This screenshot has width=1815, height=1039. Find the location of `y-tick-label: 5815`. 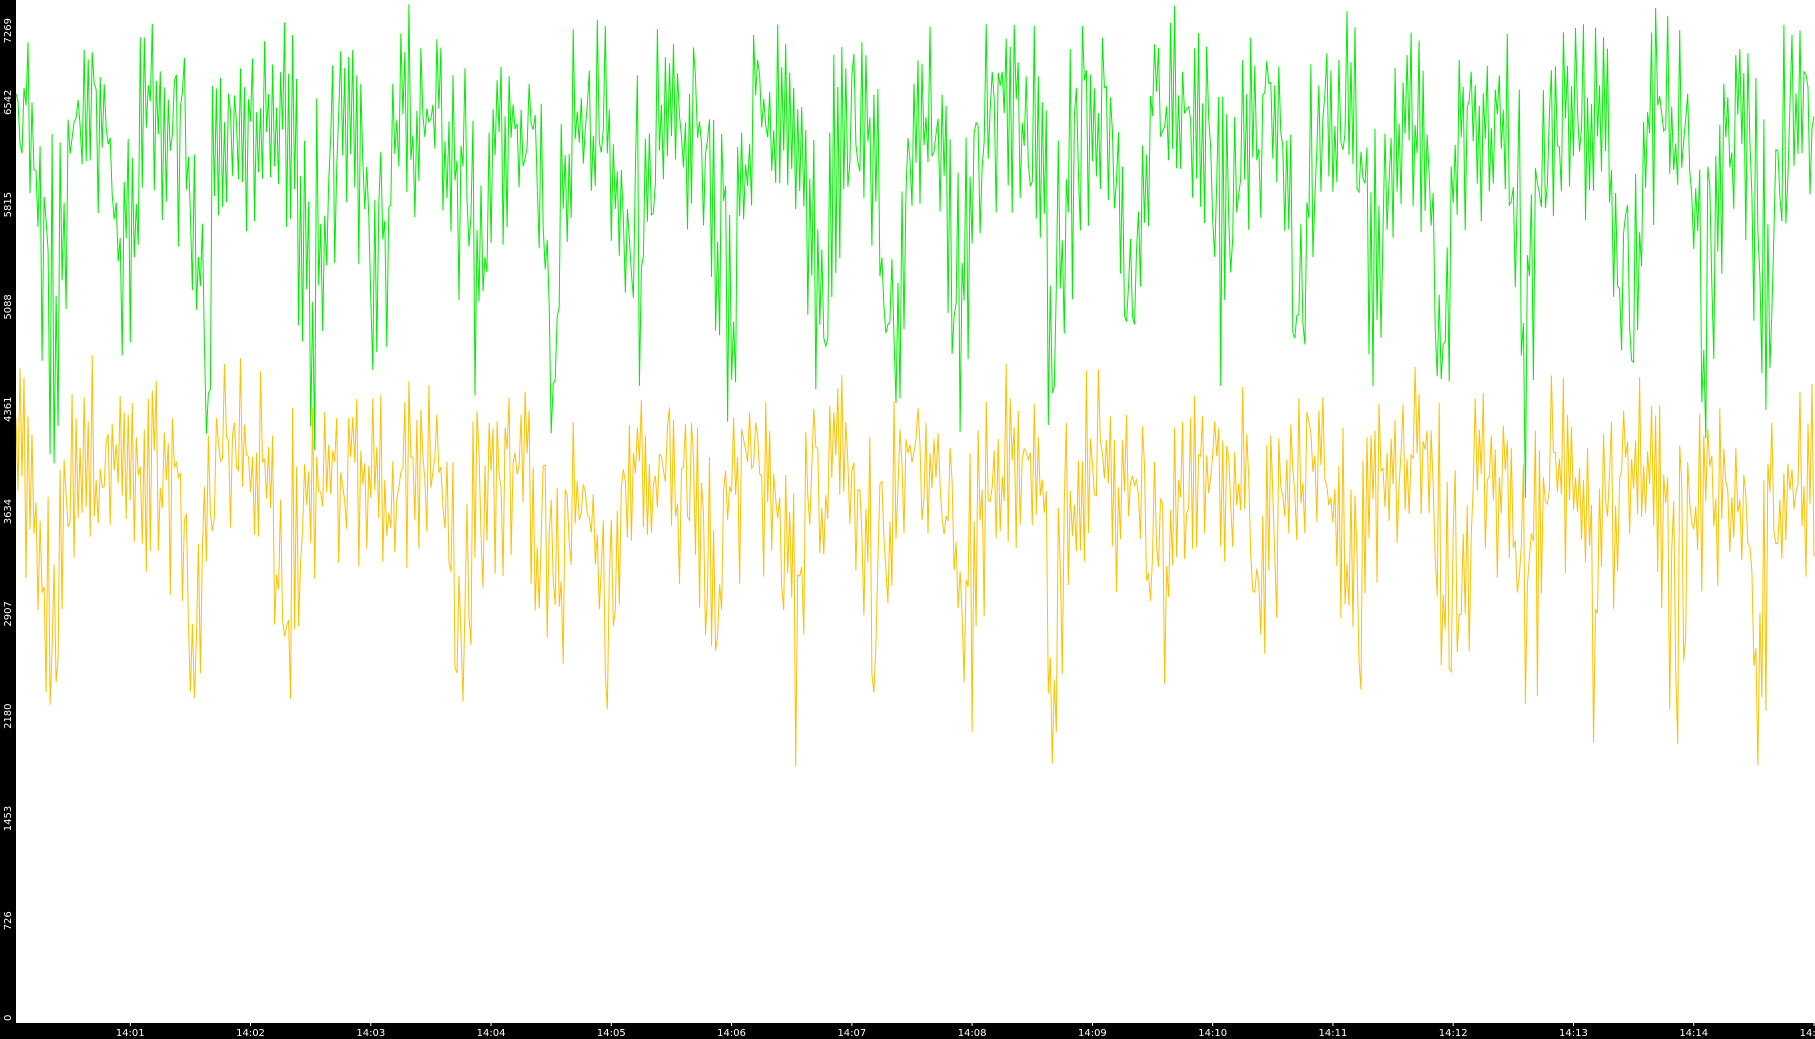

y-tick-label: 5815 is located at coordinates (8, 204).